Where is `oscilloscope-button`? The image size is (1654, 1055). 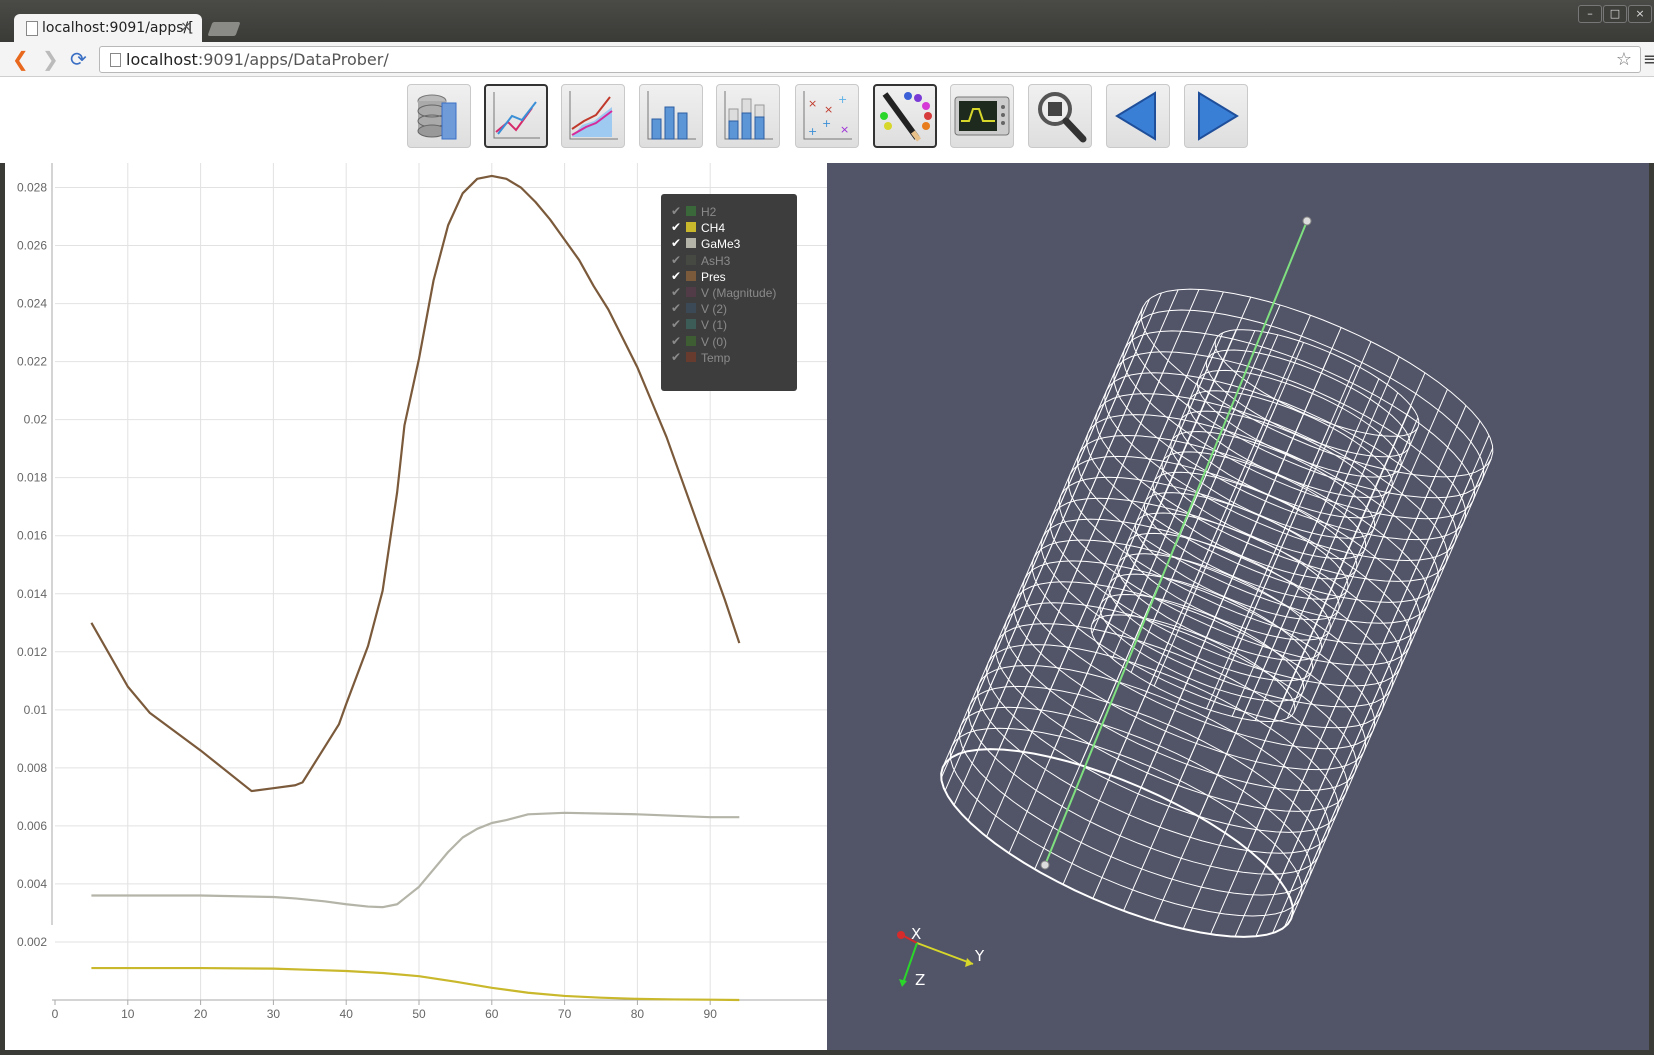
oscilloscope-button is located at coordinates (982, 116).